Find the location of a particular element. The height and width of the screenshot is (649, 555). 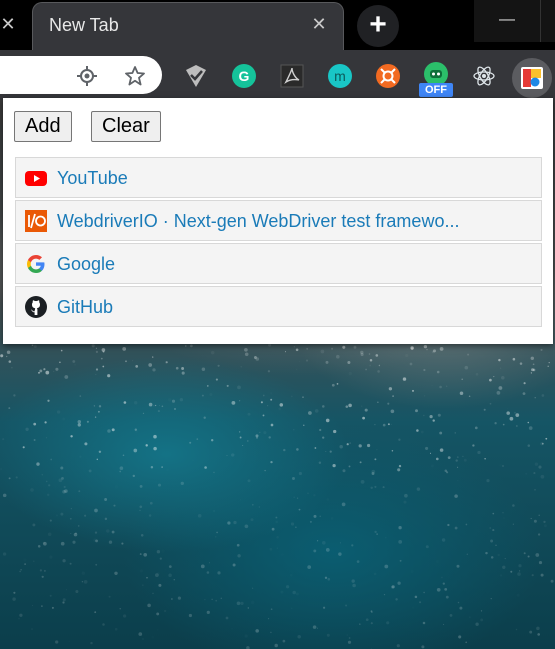

react-extension-icon is located at coordinates (484, 76).